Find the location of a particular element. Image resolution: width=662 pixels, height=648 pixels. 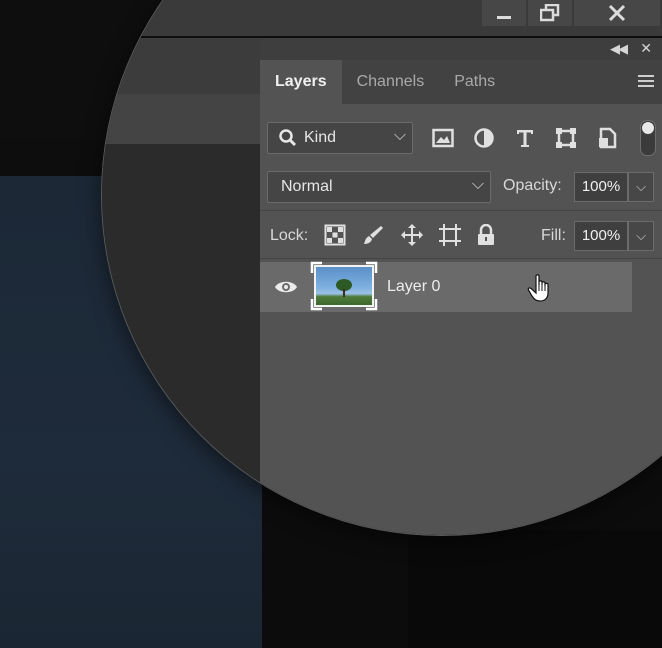

close-window-button is located at coordinates (617, 13).